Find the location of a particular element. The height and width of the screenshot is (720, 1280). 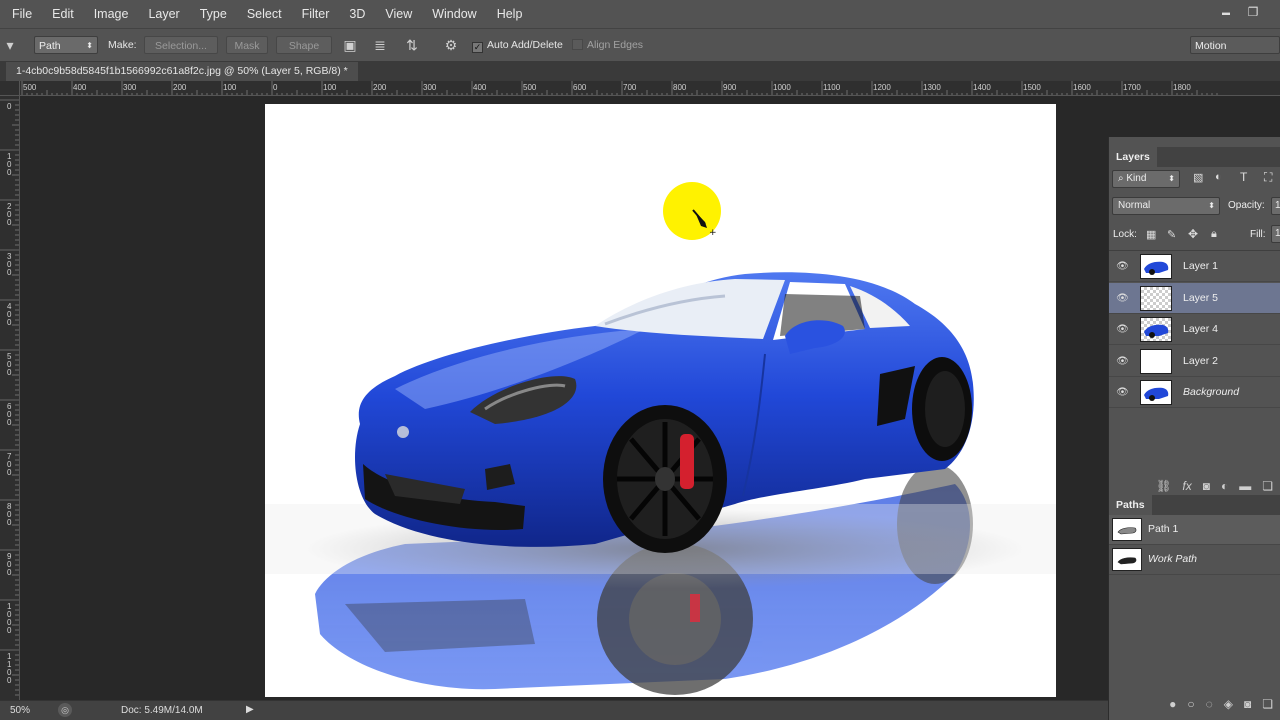

make-shape-button: Shape is located at coordinates (304, 45).